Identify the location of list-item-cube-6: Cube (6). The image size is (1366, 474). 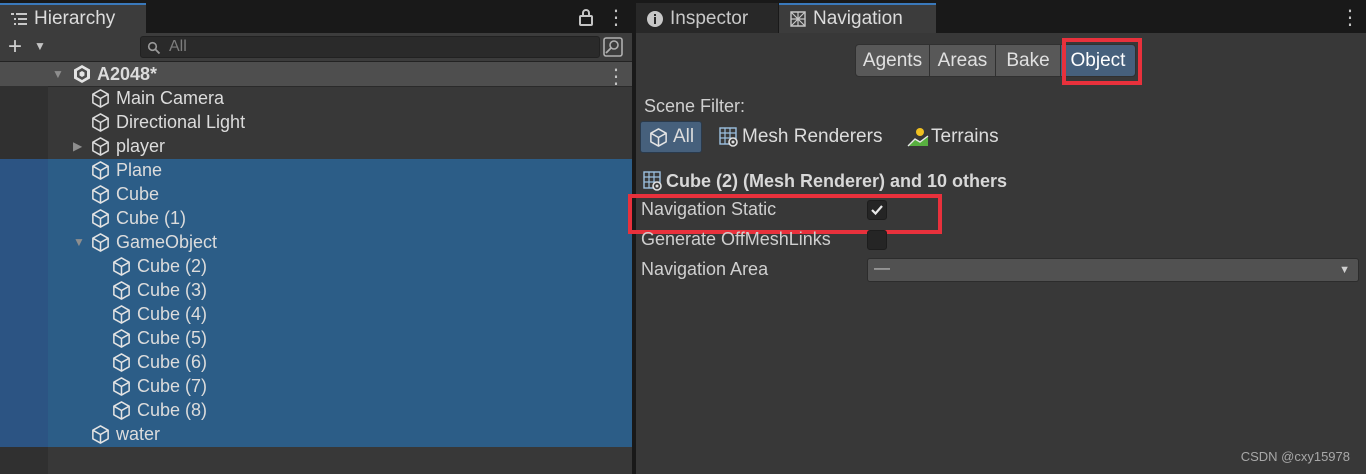
(159, 362).